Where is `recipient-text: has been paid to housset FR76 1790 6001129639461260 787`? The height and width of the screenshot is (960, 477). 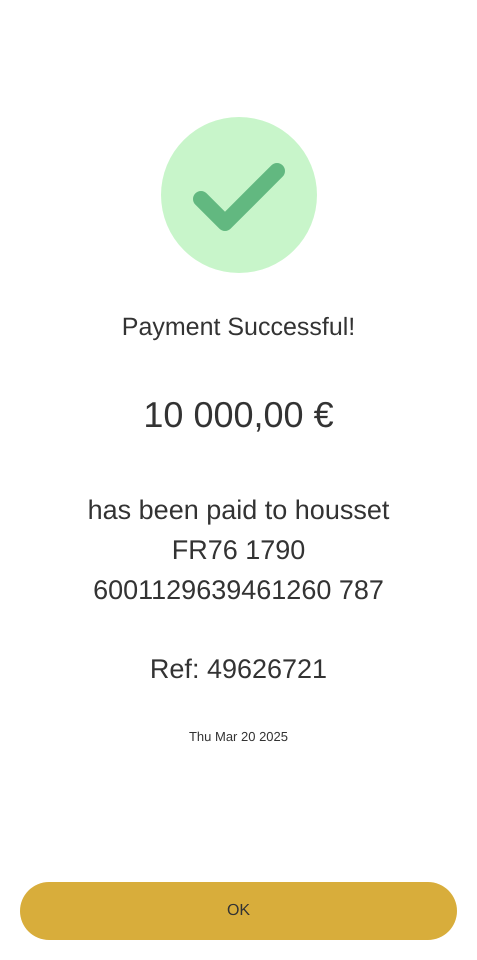
recipient-text: has been paid to housset FR76 1790 6001129639461260 787 is located at coordinates (238, 550).